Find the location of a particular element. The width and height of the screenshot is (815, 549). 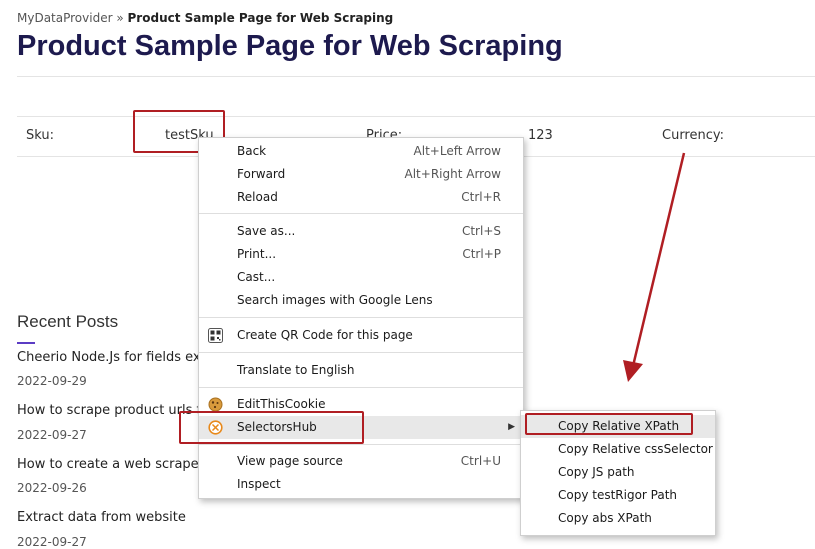

submenu-item-copy-js-path: Copy JS path is located at coordinates (618, 472).